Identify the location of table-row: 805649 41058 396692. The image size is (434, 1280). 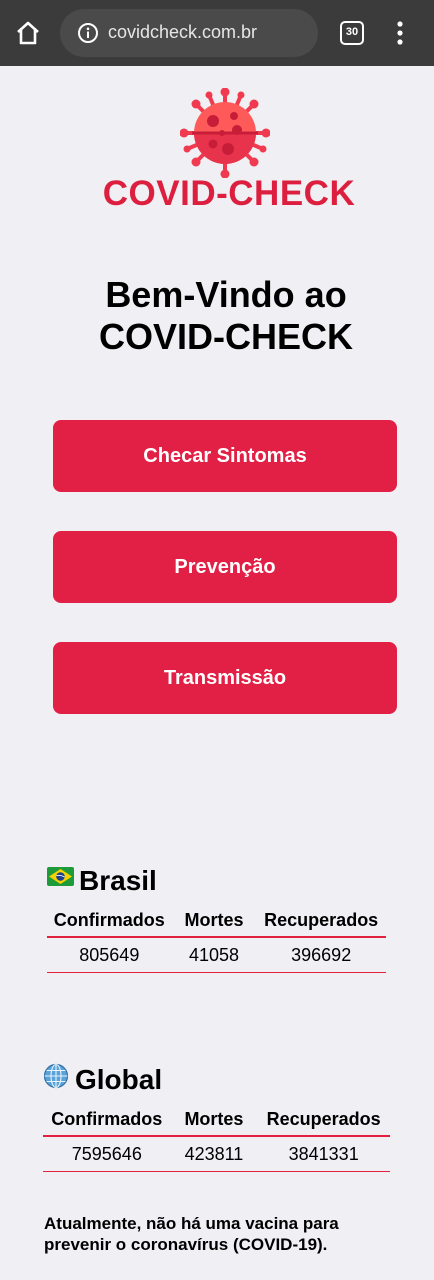
(216, 955).